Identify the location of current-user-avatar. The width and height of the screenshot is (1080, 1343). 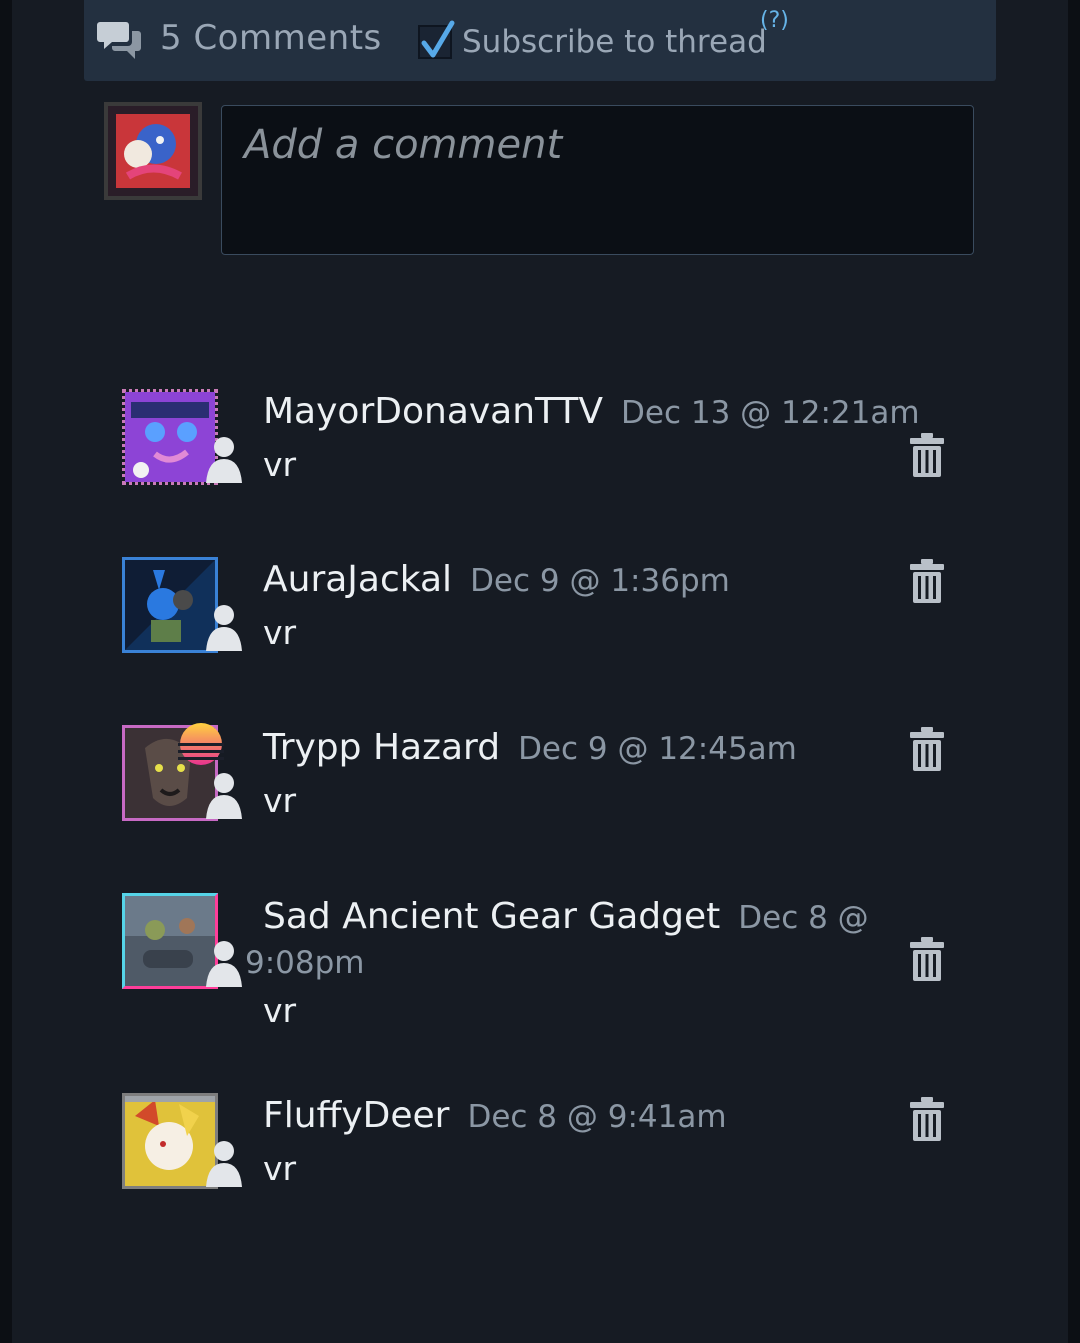
(153, 151).